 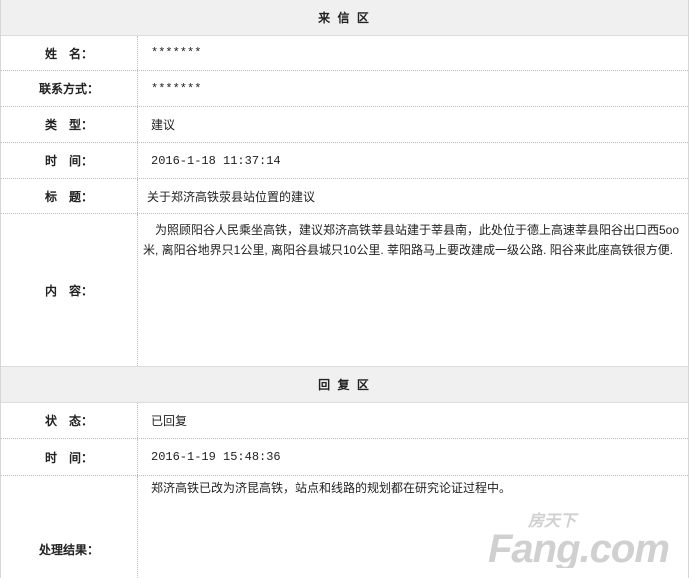 I want to click on name-value: *******, so click(x=176, y=53).